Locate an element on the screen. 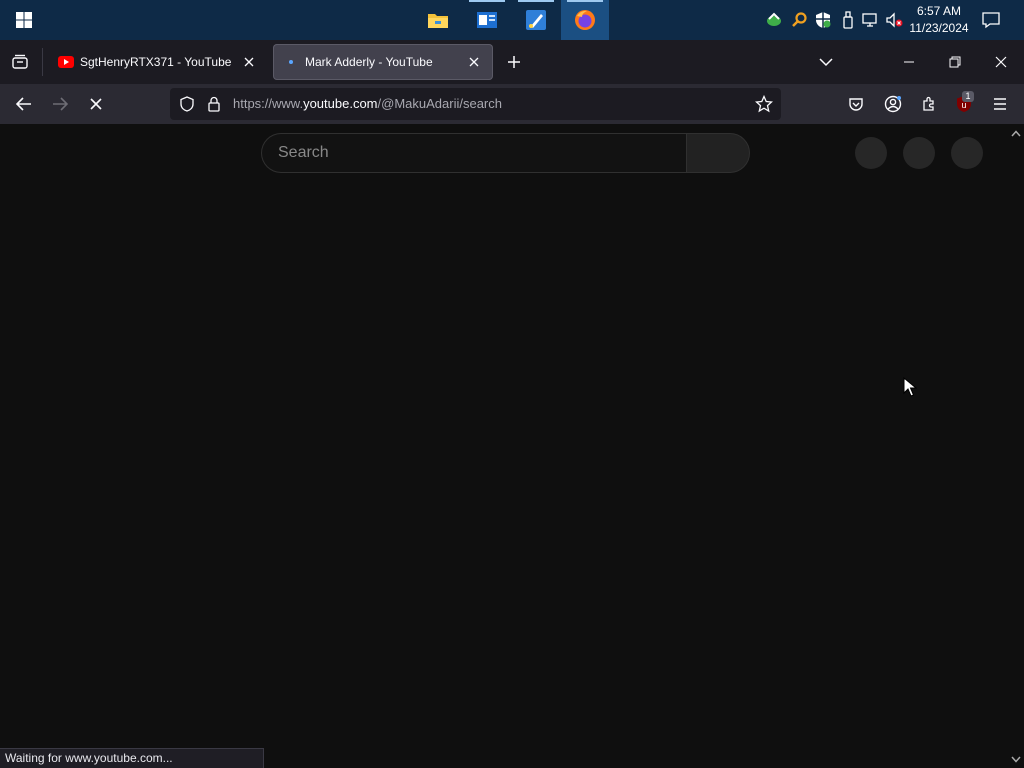 This screenshot has width=1024, height=768. back-button is located at coordinates (24, 104).